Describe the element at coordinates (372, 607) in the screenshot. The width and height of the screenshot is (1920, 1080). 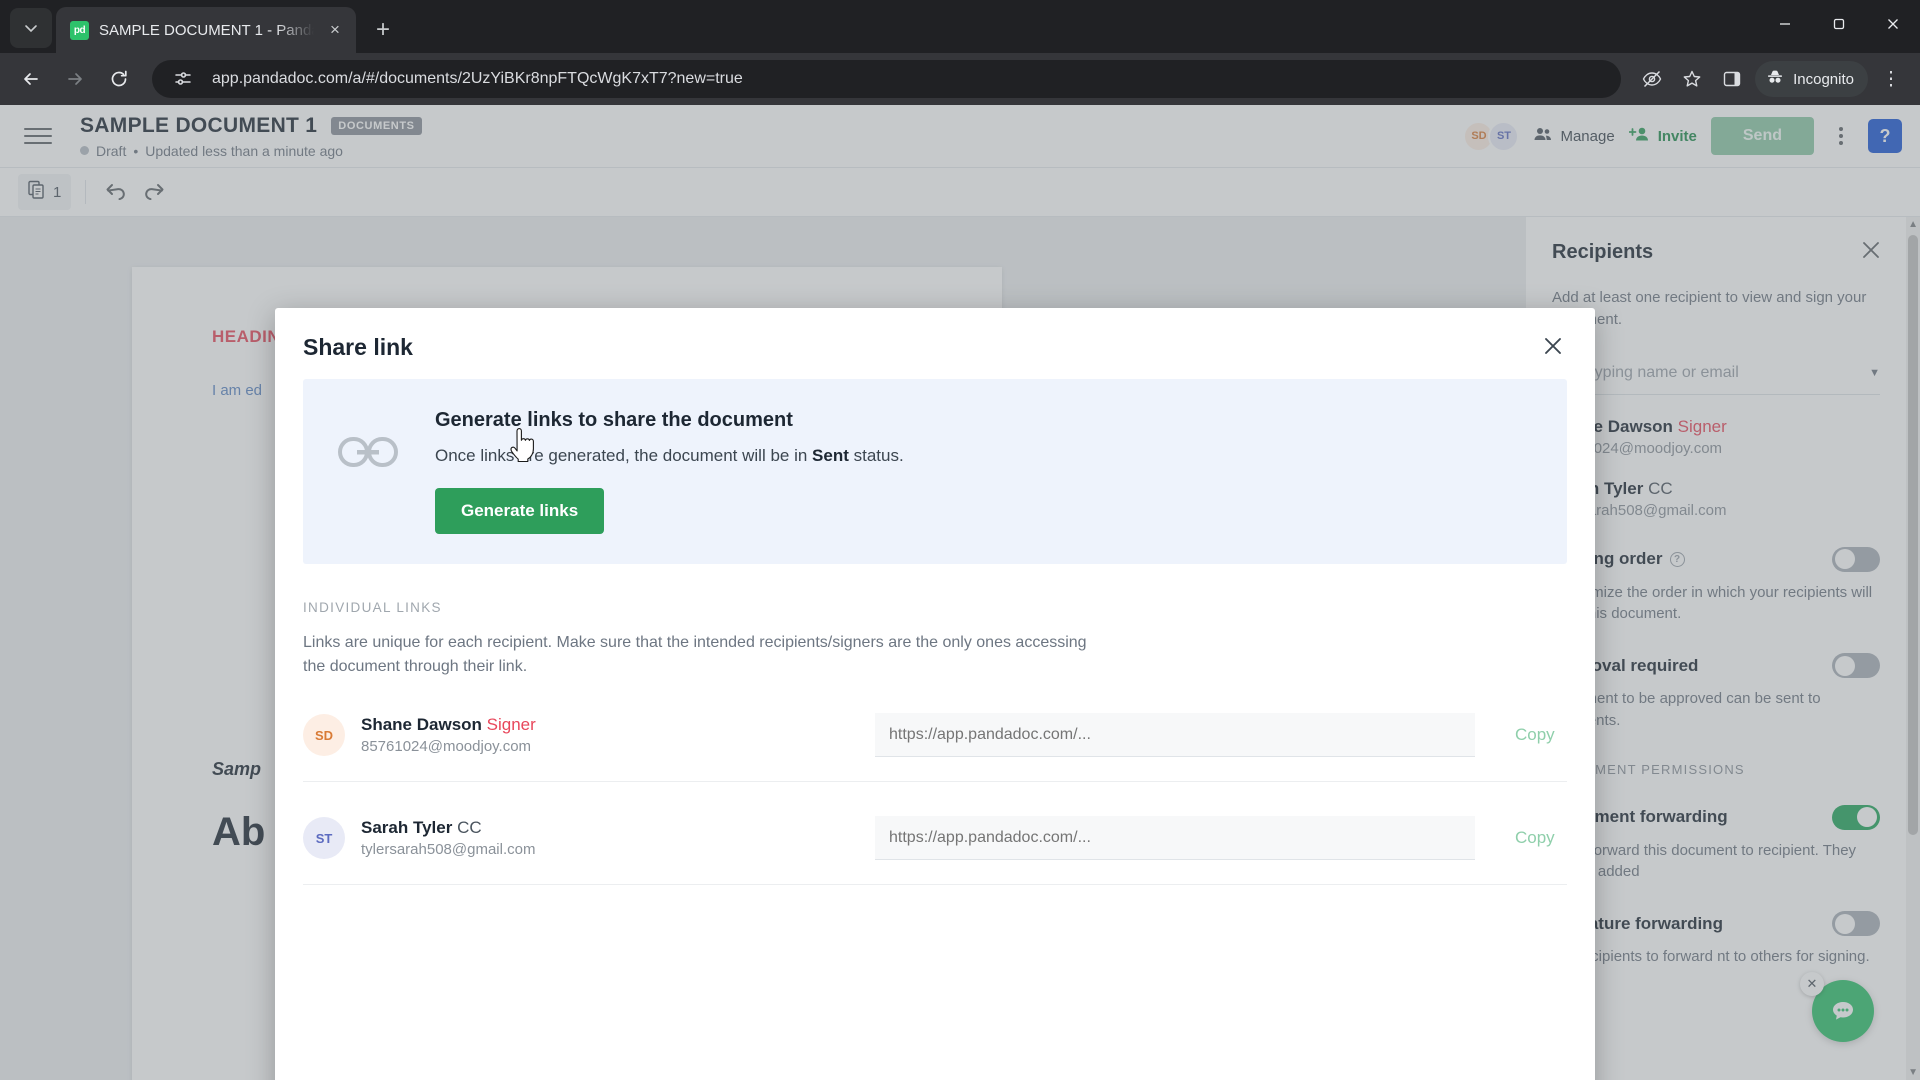
I see `individual-links-label: INDIVIDUAL LINKS` at that location.